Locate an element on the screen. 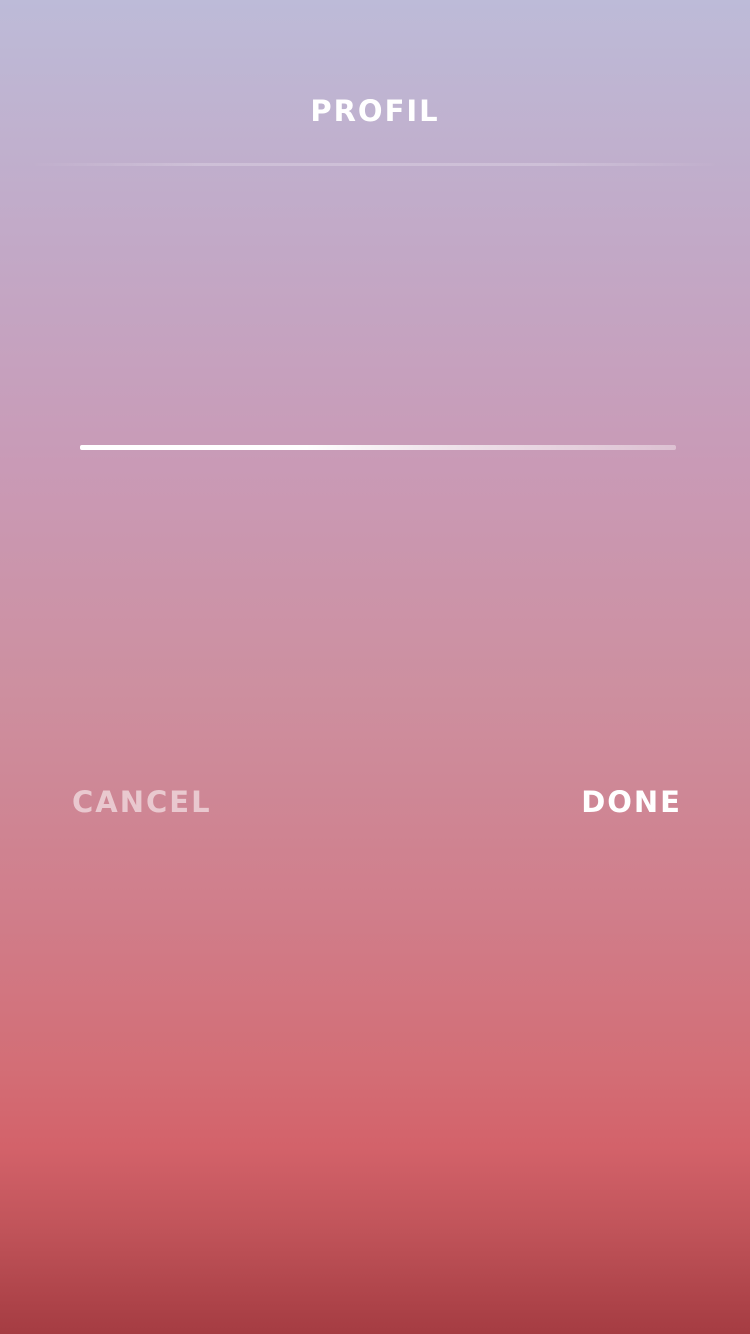 The image size is (750, 1334). done-button: DONE is located at coordinates (631, 802).